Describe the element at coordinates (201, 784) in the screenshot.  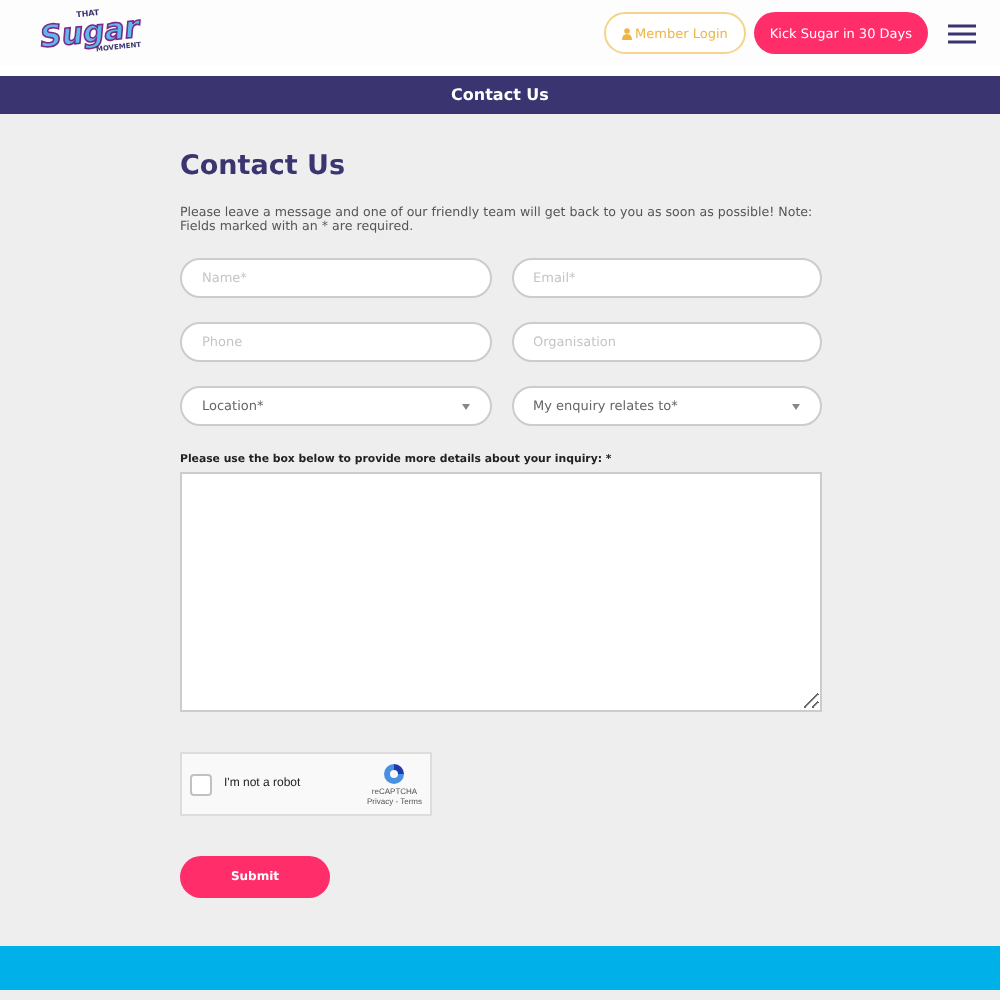
I see `checkbox` at that location.